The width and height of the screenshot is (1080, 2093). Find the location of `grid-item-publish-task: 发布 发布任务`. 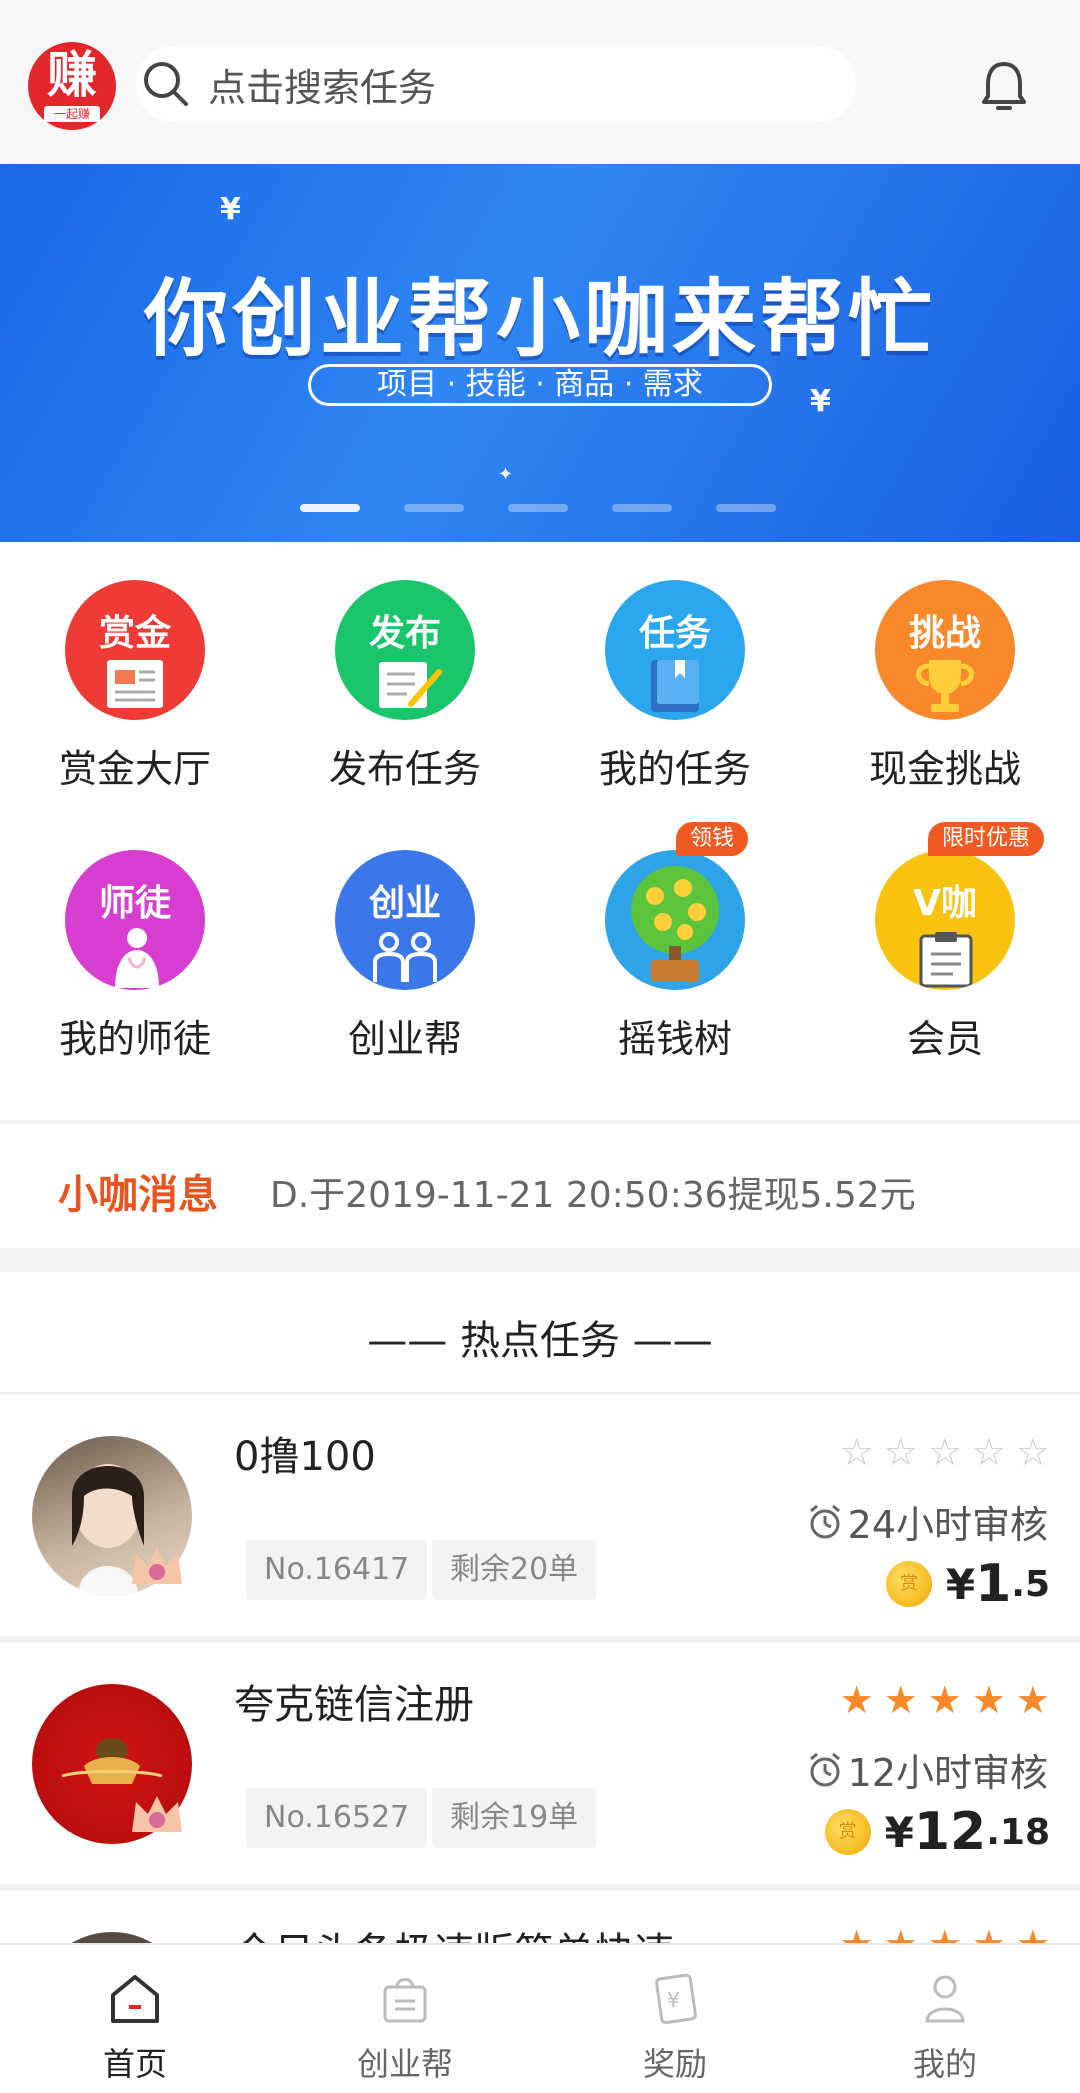

grid-item-publish-task: 发布 发布任务 is located at coordinates (405, 677).